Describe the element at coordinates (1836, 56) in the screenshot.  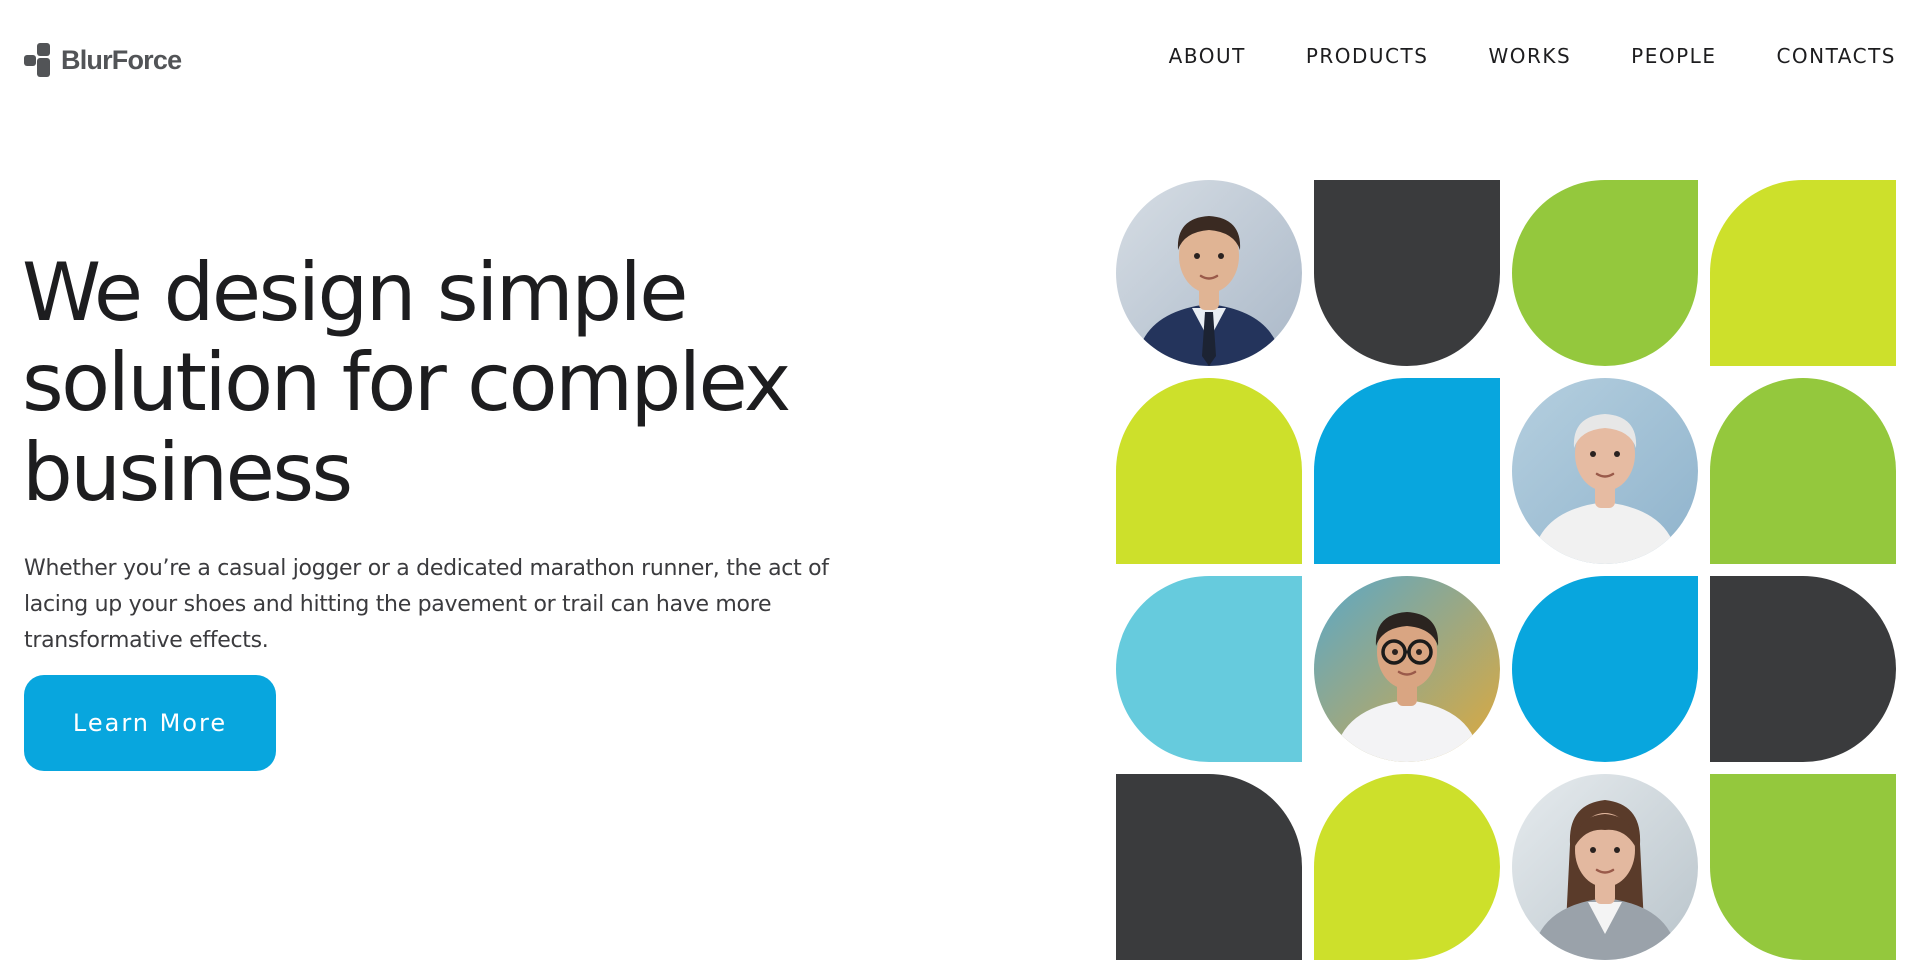
I see `nav-link-contacts: CONTACTS` at that location.